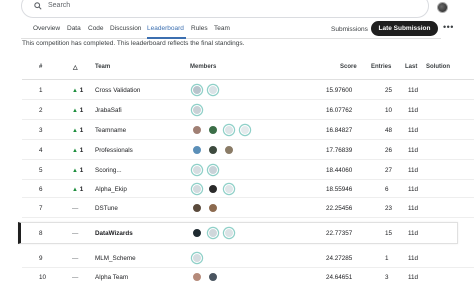 This screenshot has height=285, width=474. I want to click on tab-overview: Overview, so click(46, 28).